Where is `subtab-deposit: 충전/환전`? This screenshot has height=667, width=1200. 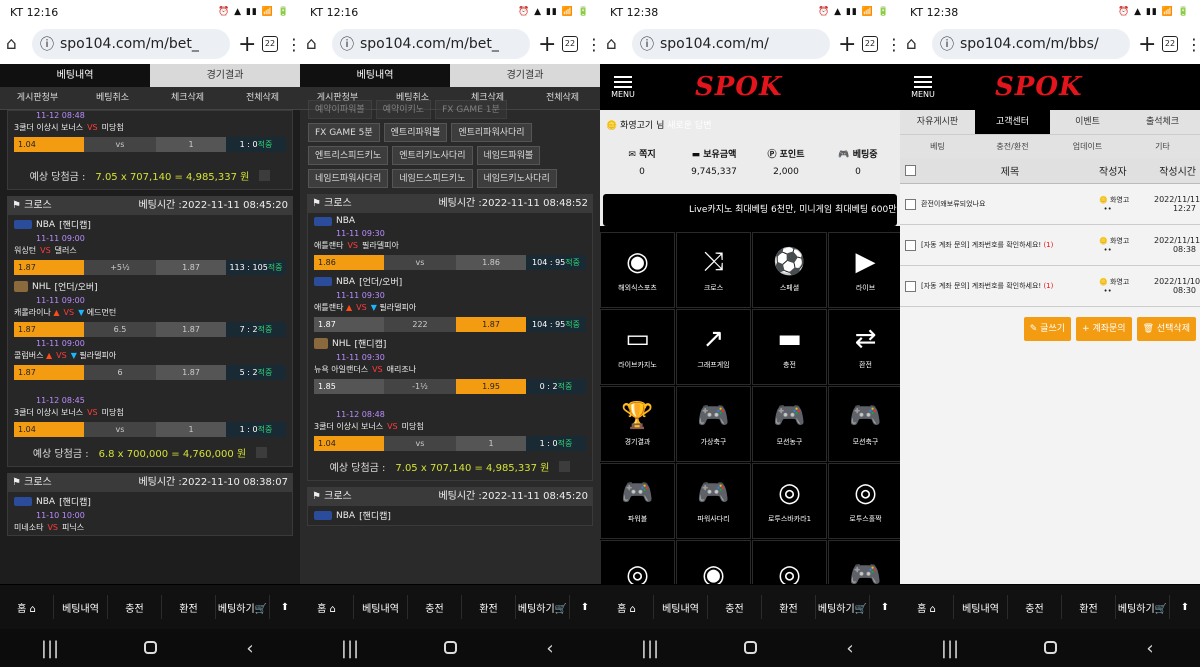 subtab-deposit: 충전/환전 is located at coordinates (1012, 146).